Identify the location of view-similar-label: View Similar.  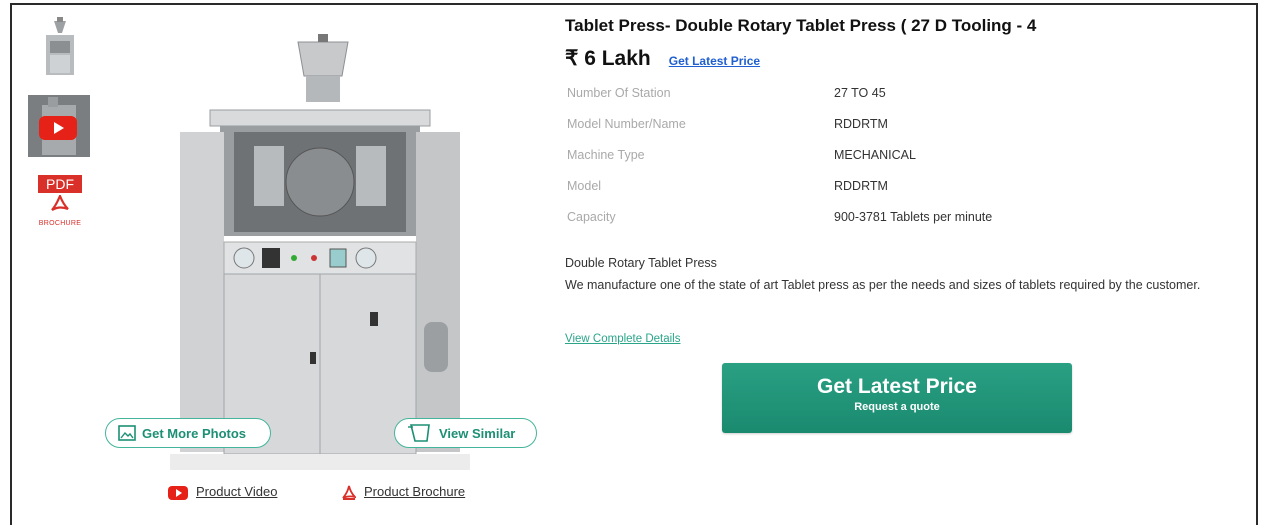
(477, 433).